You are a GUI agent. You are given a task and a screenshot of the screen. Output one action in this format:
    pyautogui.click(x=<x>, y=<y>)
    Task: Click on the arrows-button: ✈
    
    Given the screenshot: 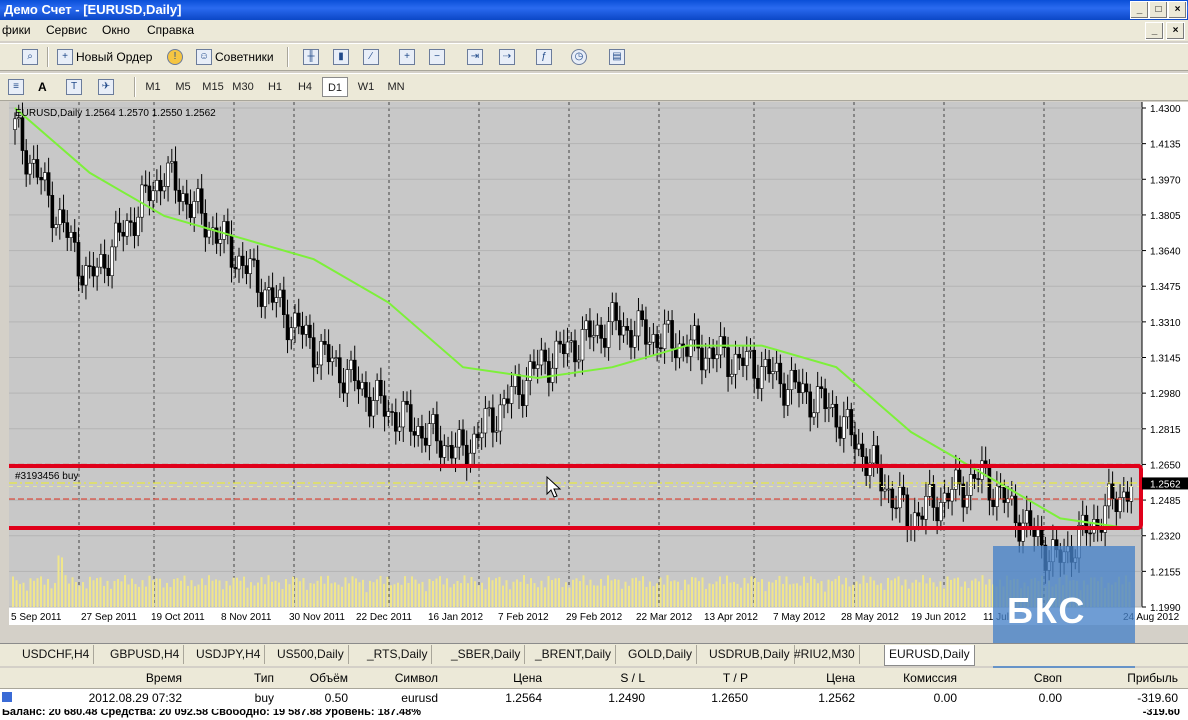 What is the action you would take?
    pyautogui.click(x=107, y=86)
    